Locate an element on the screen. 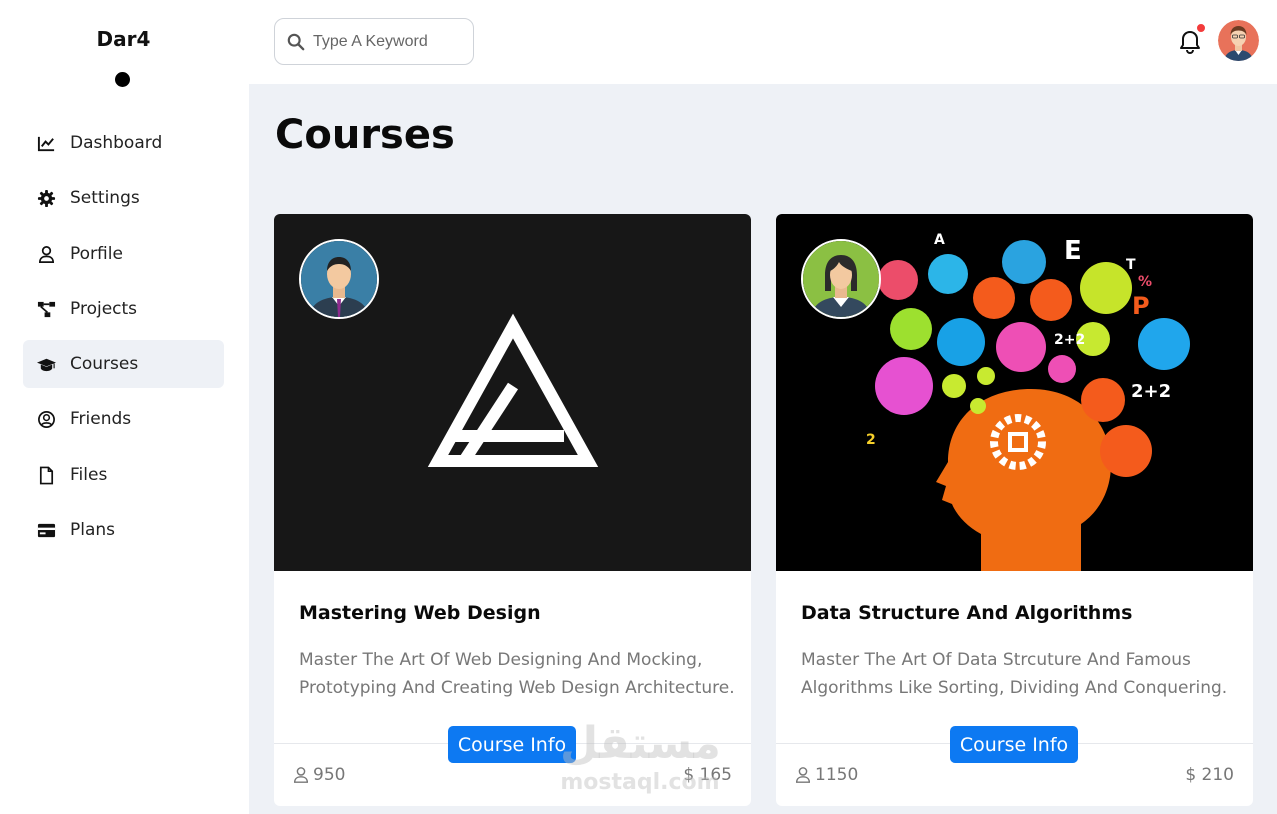 This screenshot has height=814, width=1277. students-value: 1150 is located at coordinates (837, 775).